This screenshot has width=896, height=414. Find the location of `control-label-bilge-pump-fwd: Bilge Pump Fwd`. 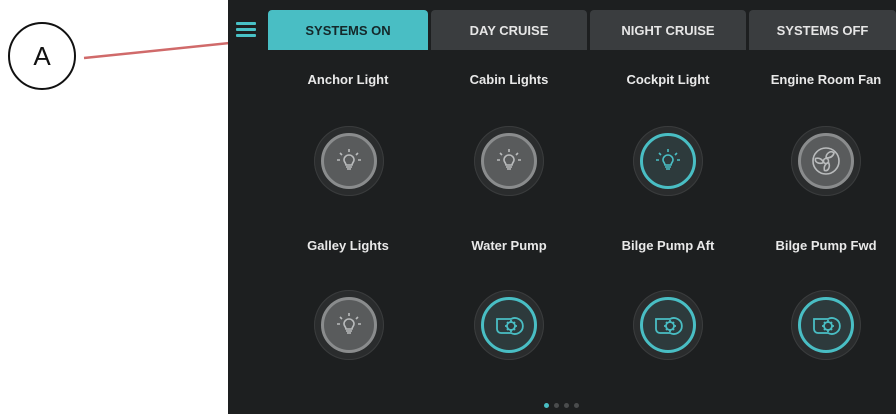

control-label-bilge-pump-fwd: Bilge Pump Fwd is located at coordinates (826, 245).